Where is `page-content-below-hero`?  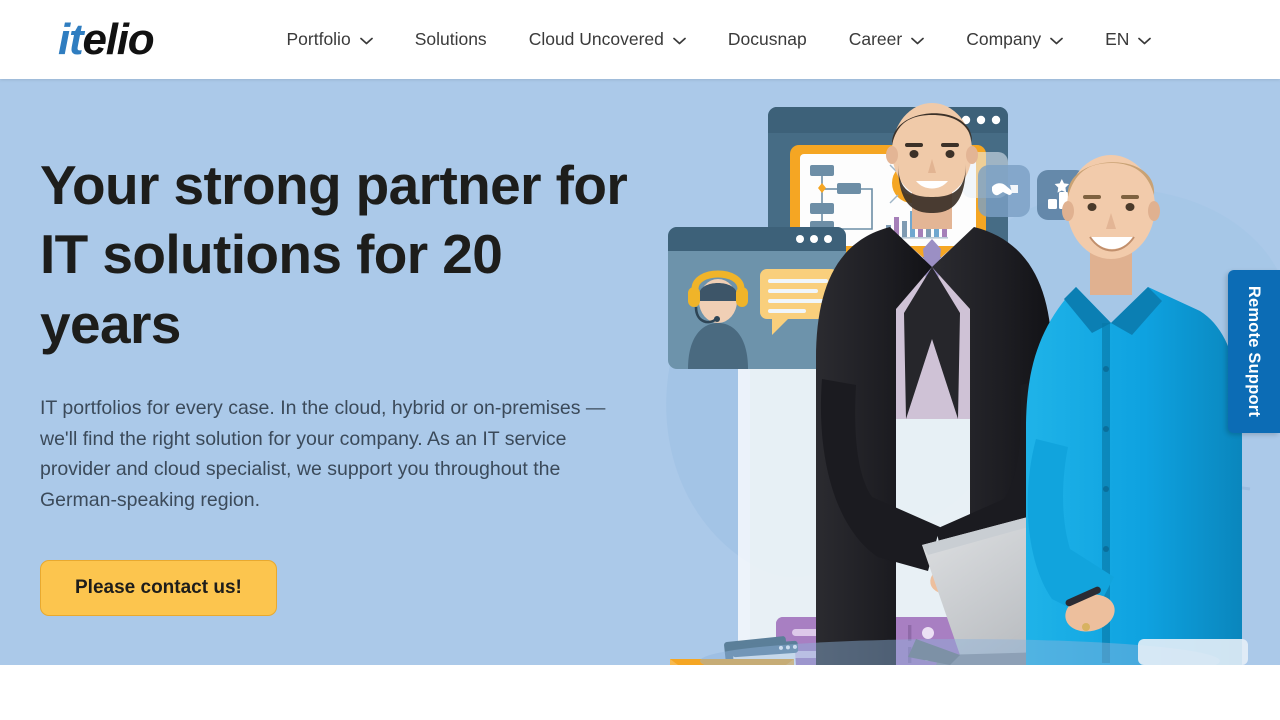
page-content-below-hero is located at coordinates (640, 692).